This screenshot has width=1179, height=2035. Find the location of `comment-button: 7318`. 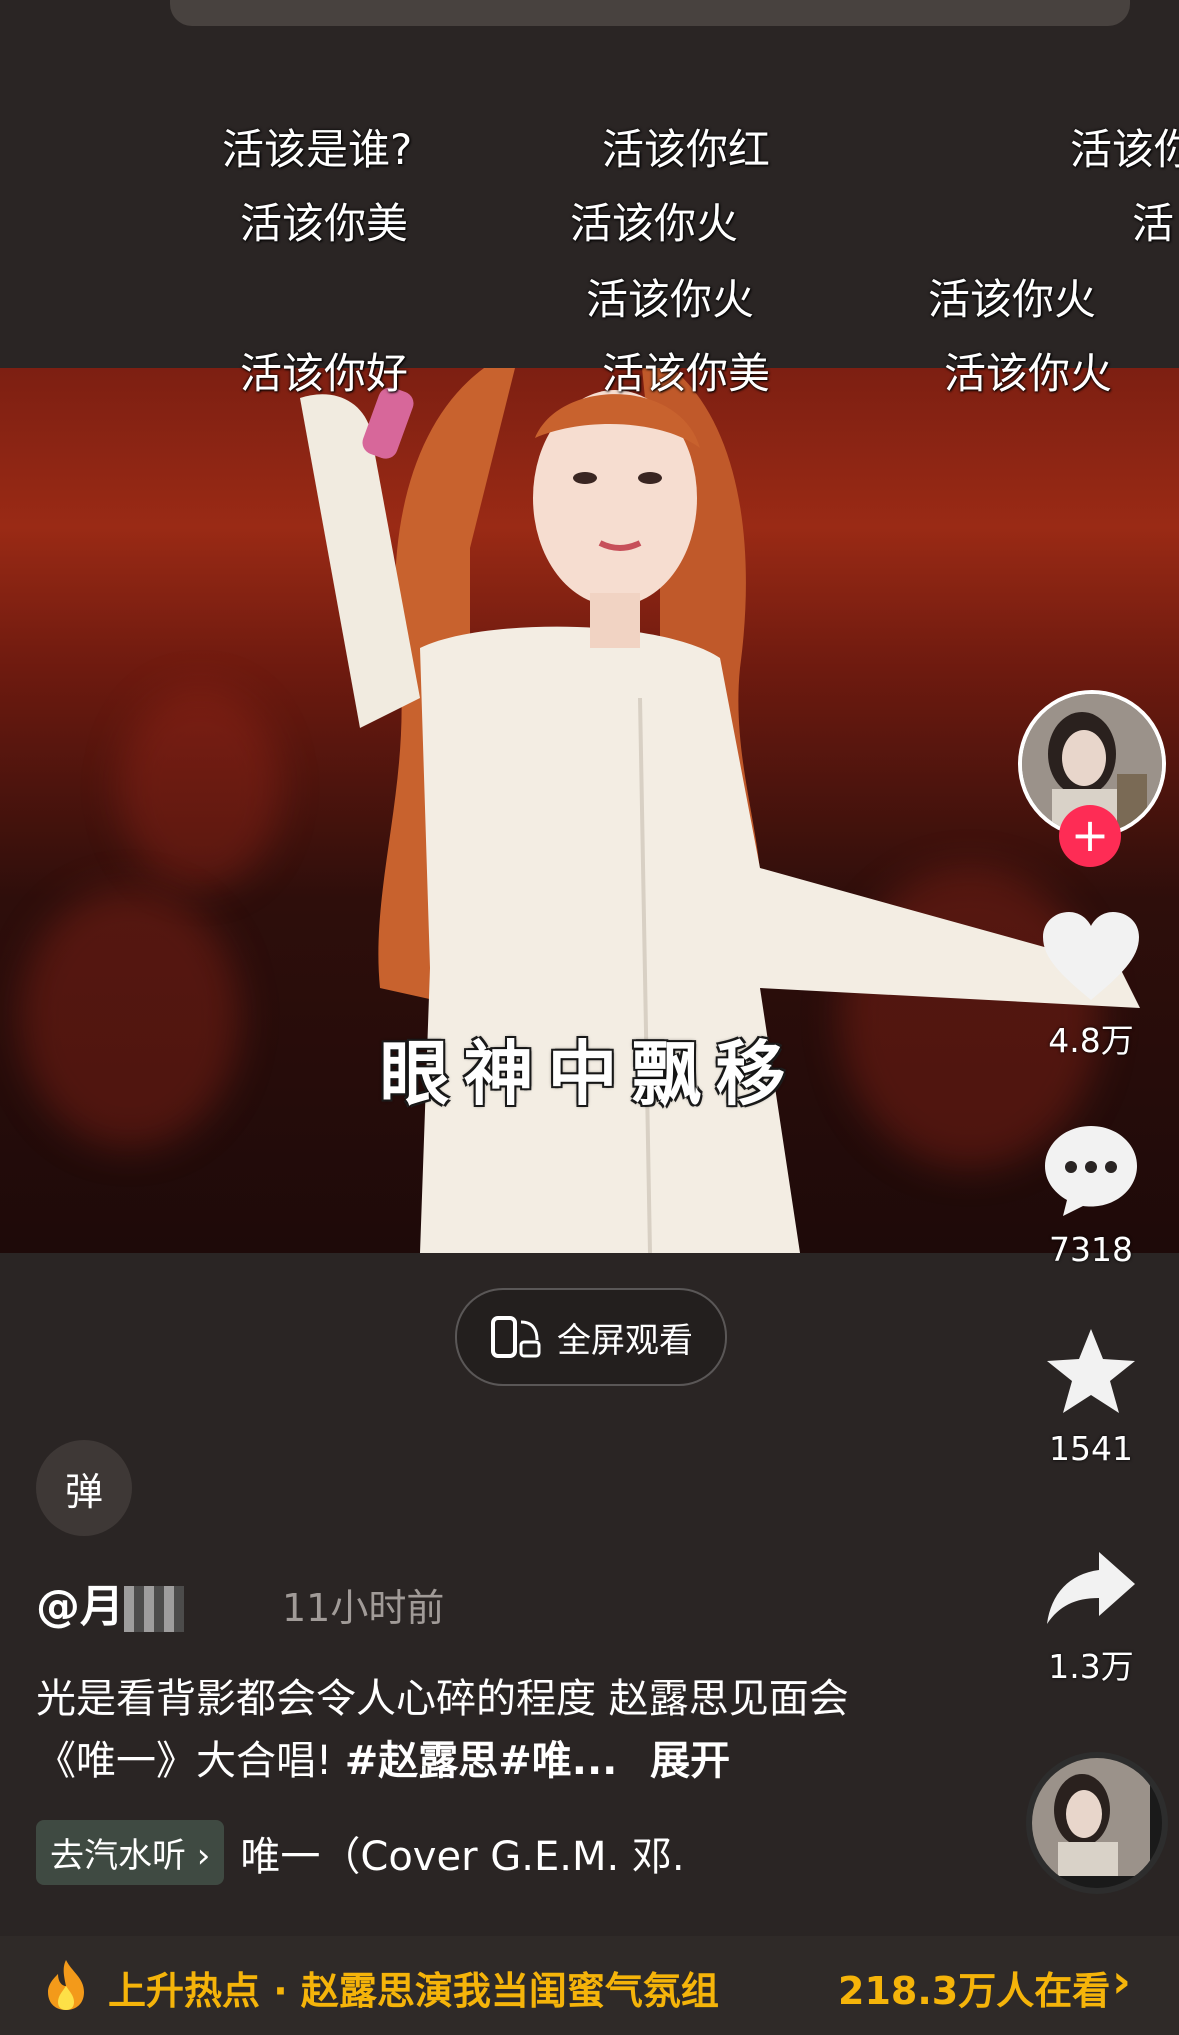

comment-button: 7318 is located at coordinates (1091, 1195).